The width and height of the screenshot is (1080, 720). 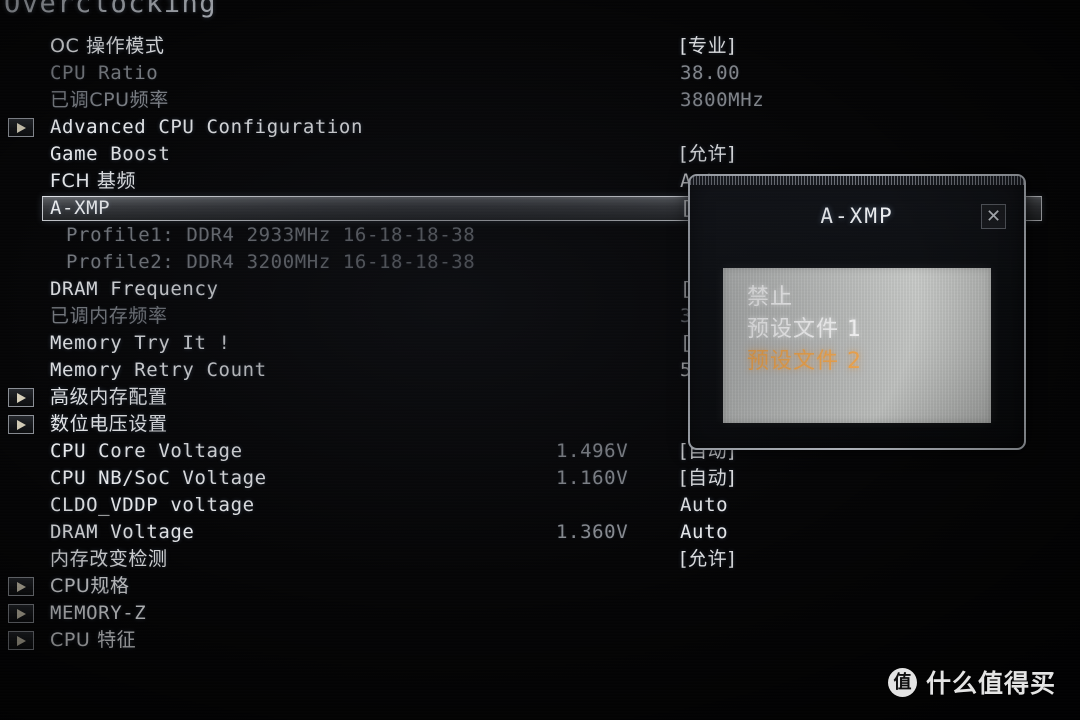 What do you see at coordinates (122, 532) in the screenshot?
I see `menu-row-label: DRAM Voltage` at bounding box center [122, 532].